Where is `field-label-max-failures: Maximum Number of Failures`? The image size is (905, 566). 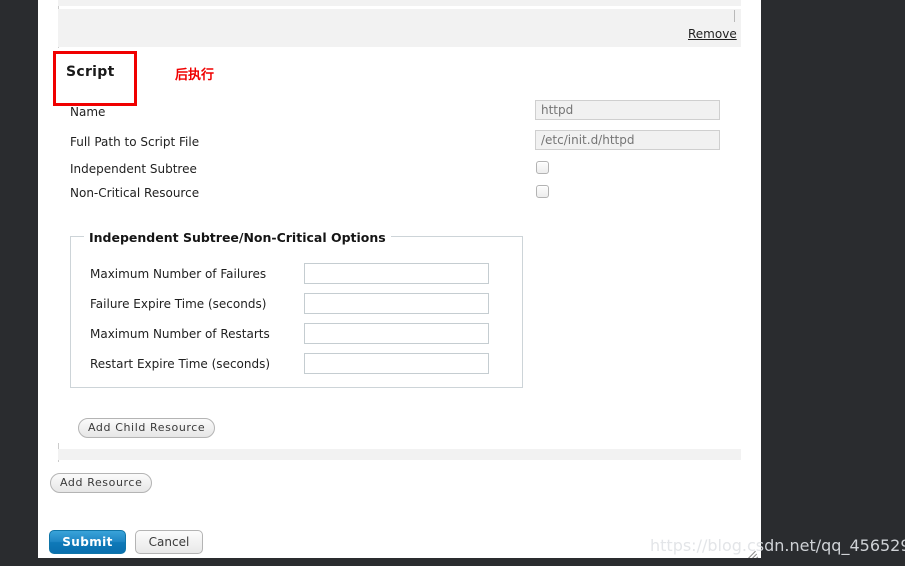 field-label-max-failures: Maximum Number of Failures is located at coordinates (178, 274).